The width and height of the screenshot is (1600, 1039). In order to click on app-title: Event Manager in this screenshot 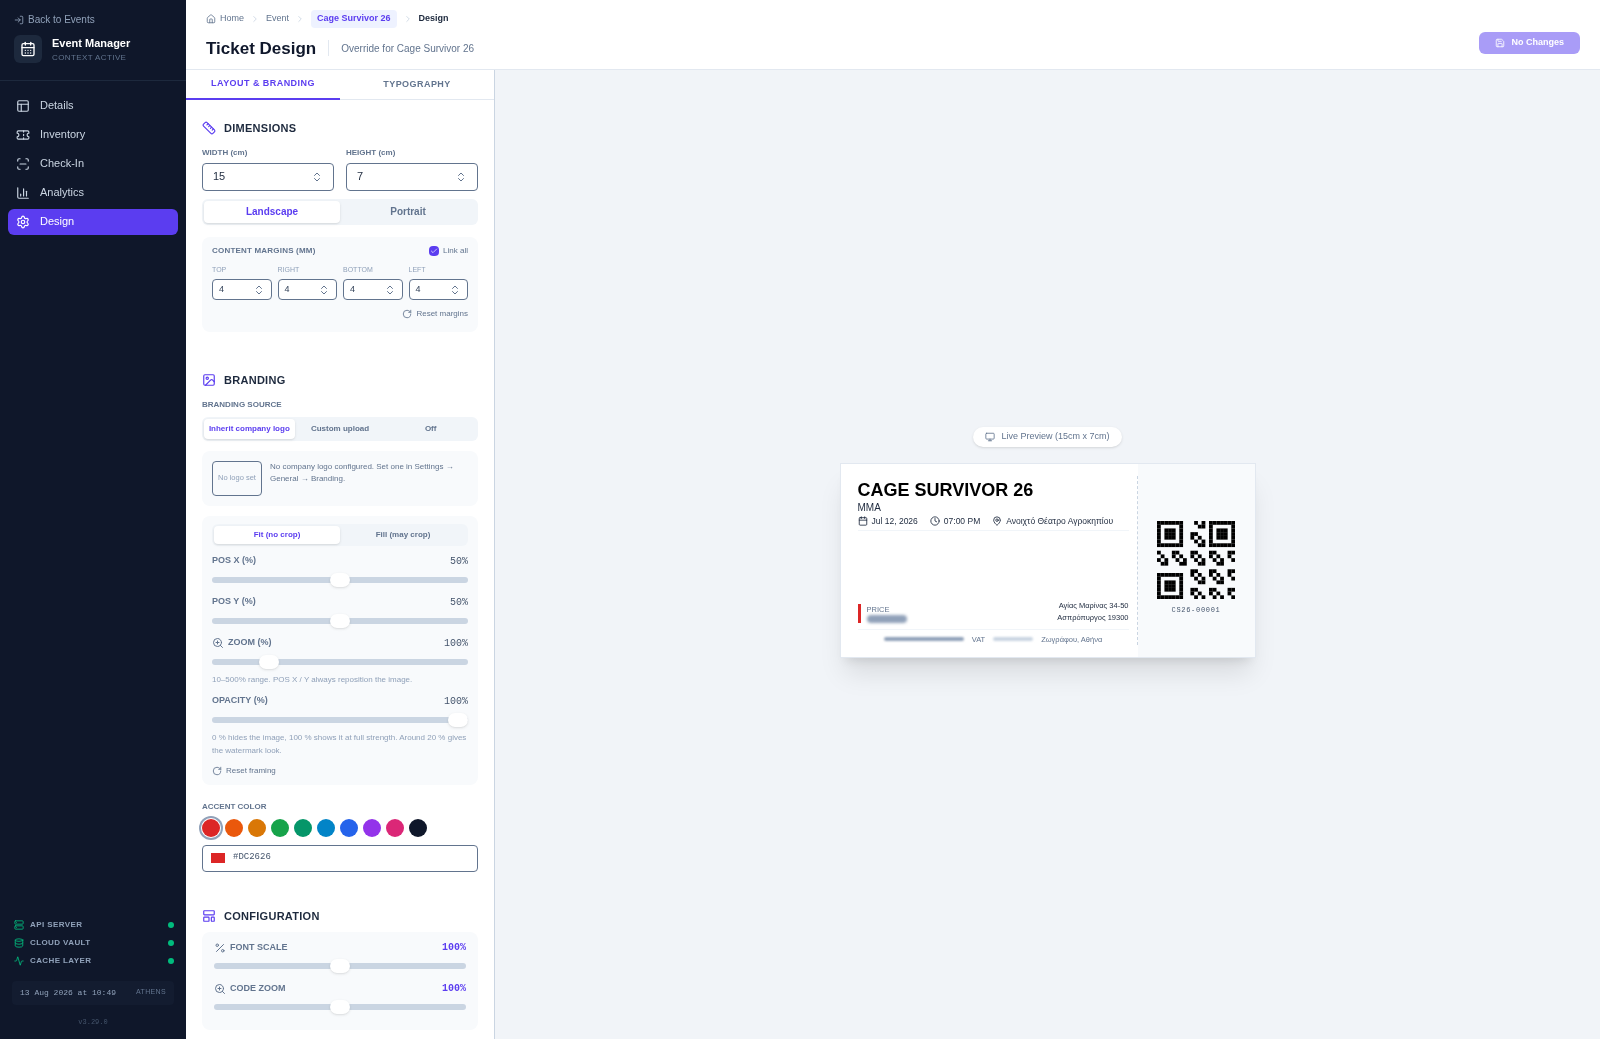, I will do `click(91, 43)`.